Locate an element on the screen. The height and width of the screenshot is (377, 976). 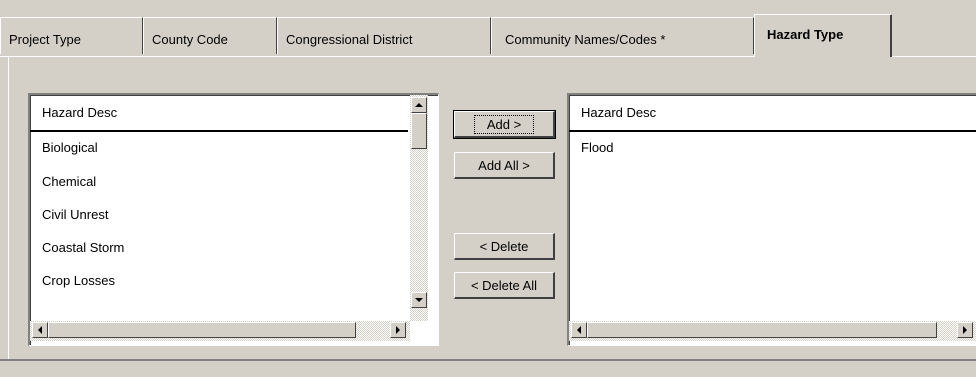
delete-all-button: < Delete All is located at coordinates (504, 285).